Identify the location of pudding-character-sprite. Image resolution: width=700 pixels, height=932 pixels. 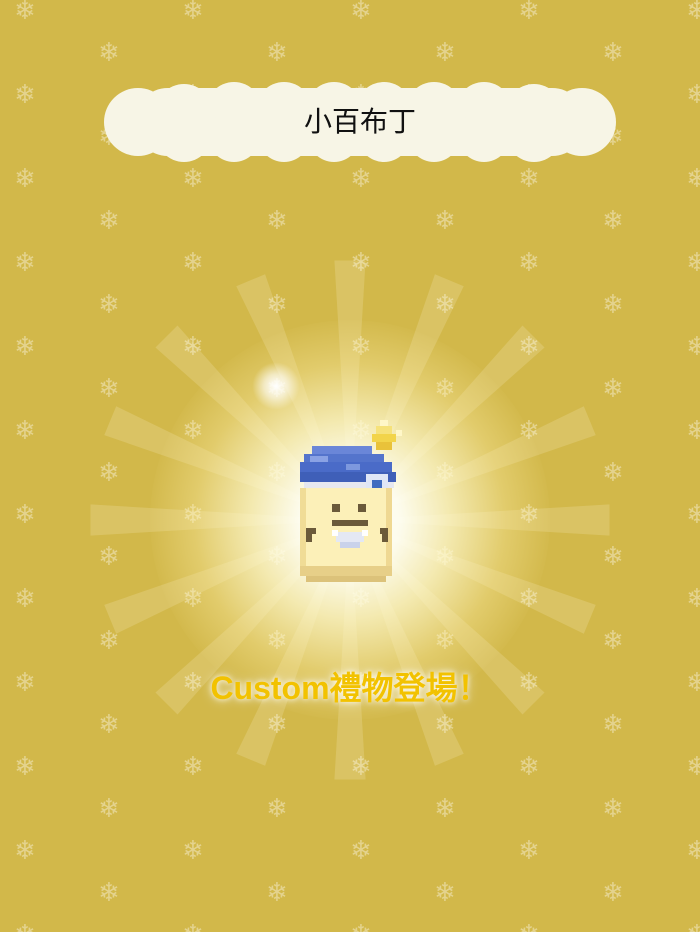
(356, 505).